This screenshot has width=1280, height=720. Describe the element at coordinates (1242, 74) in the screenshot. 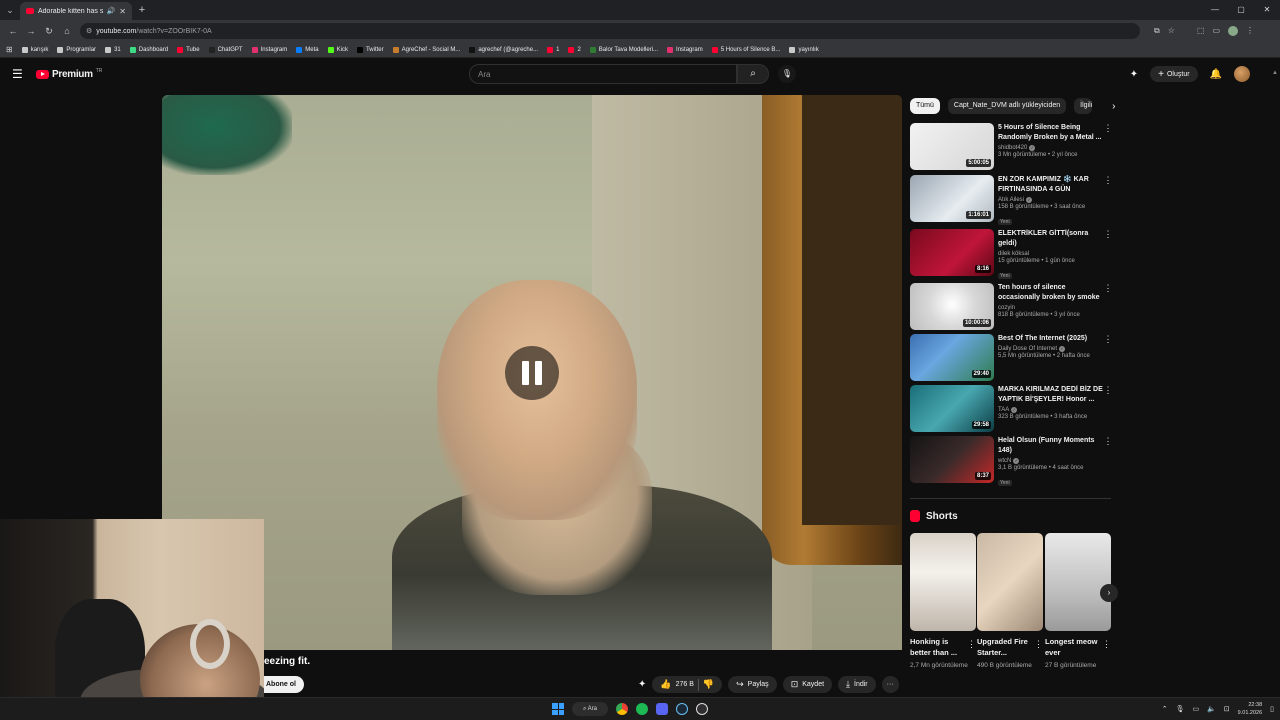

I see `account-avatar` at that location.